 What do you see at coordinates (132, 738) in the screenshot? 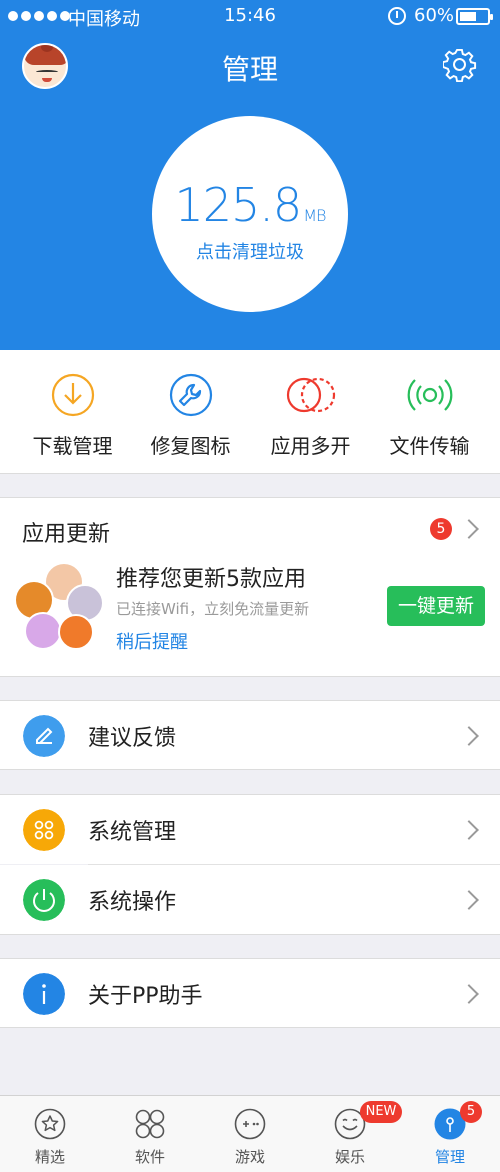
I see `menu-item-label: 建议反馈` at bounding box center [132, 738].